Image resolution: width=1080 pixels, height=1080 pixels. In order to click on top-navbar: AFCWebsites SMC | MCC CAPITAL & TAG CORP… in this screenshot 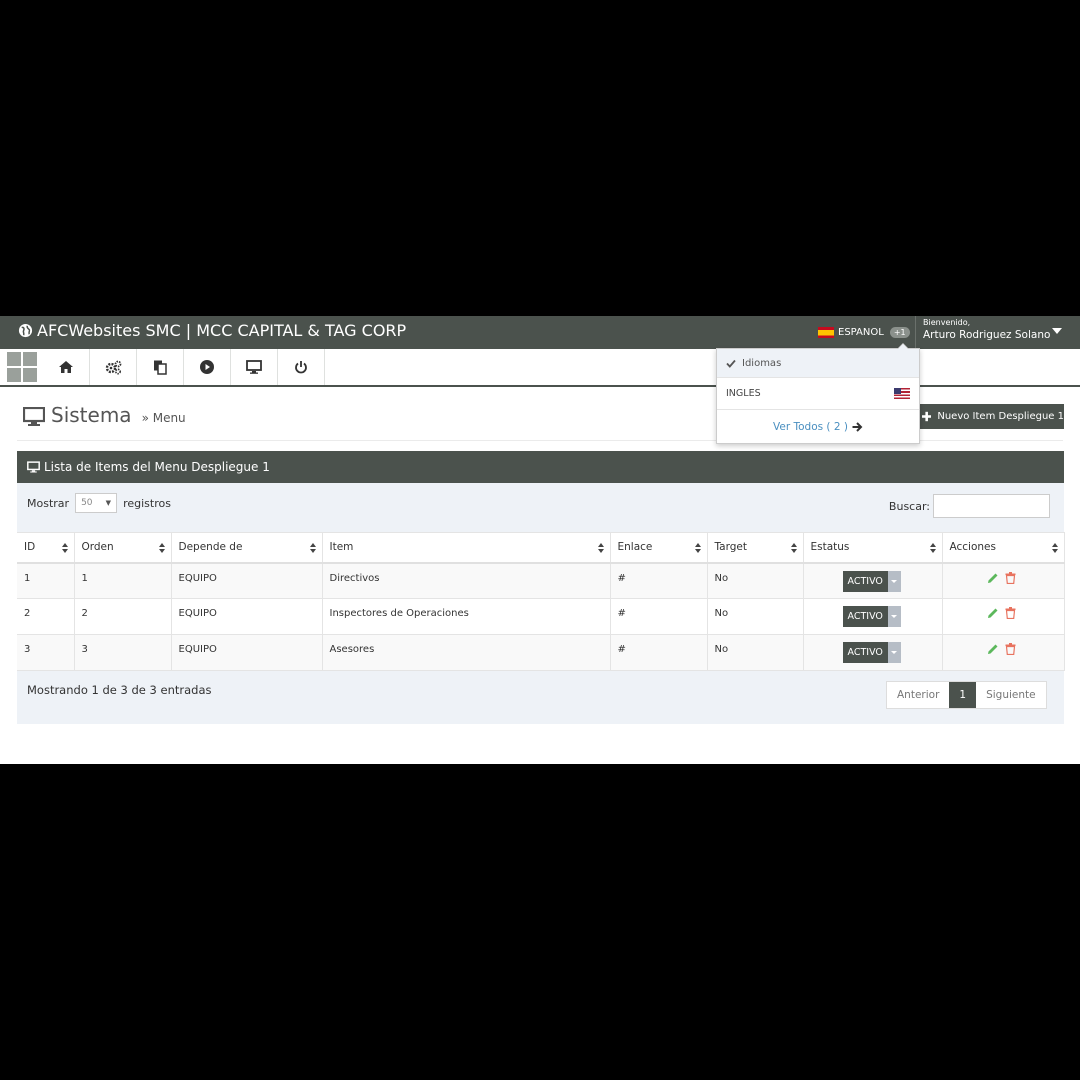, I will do `click(540, 332)`.